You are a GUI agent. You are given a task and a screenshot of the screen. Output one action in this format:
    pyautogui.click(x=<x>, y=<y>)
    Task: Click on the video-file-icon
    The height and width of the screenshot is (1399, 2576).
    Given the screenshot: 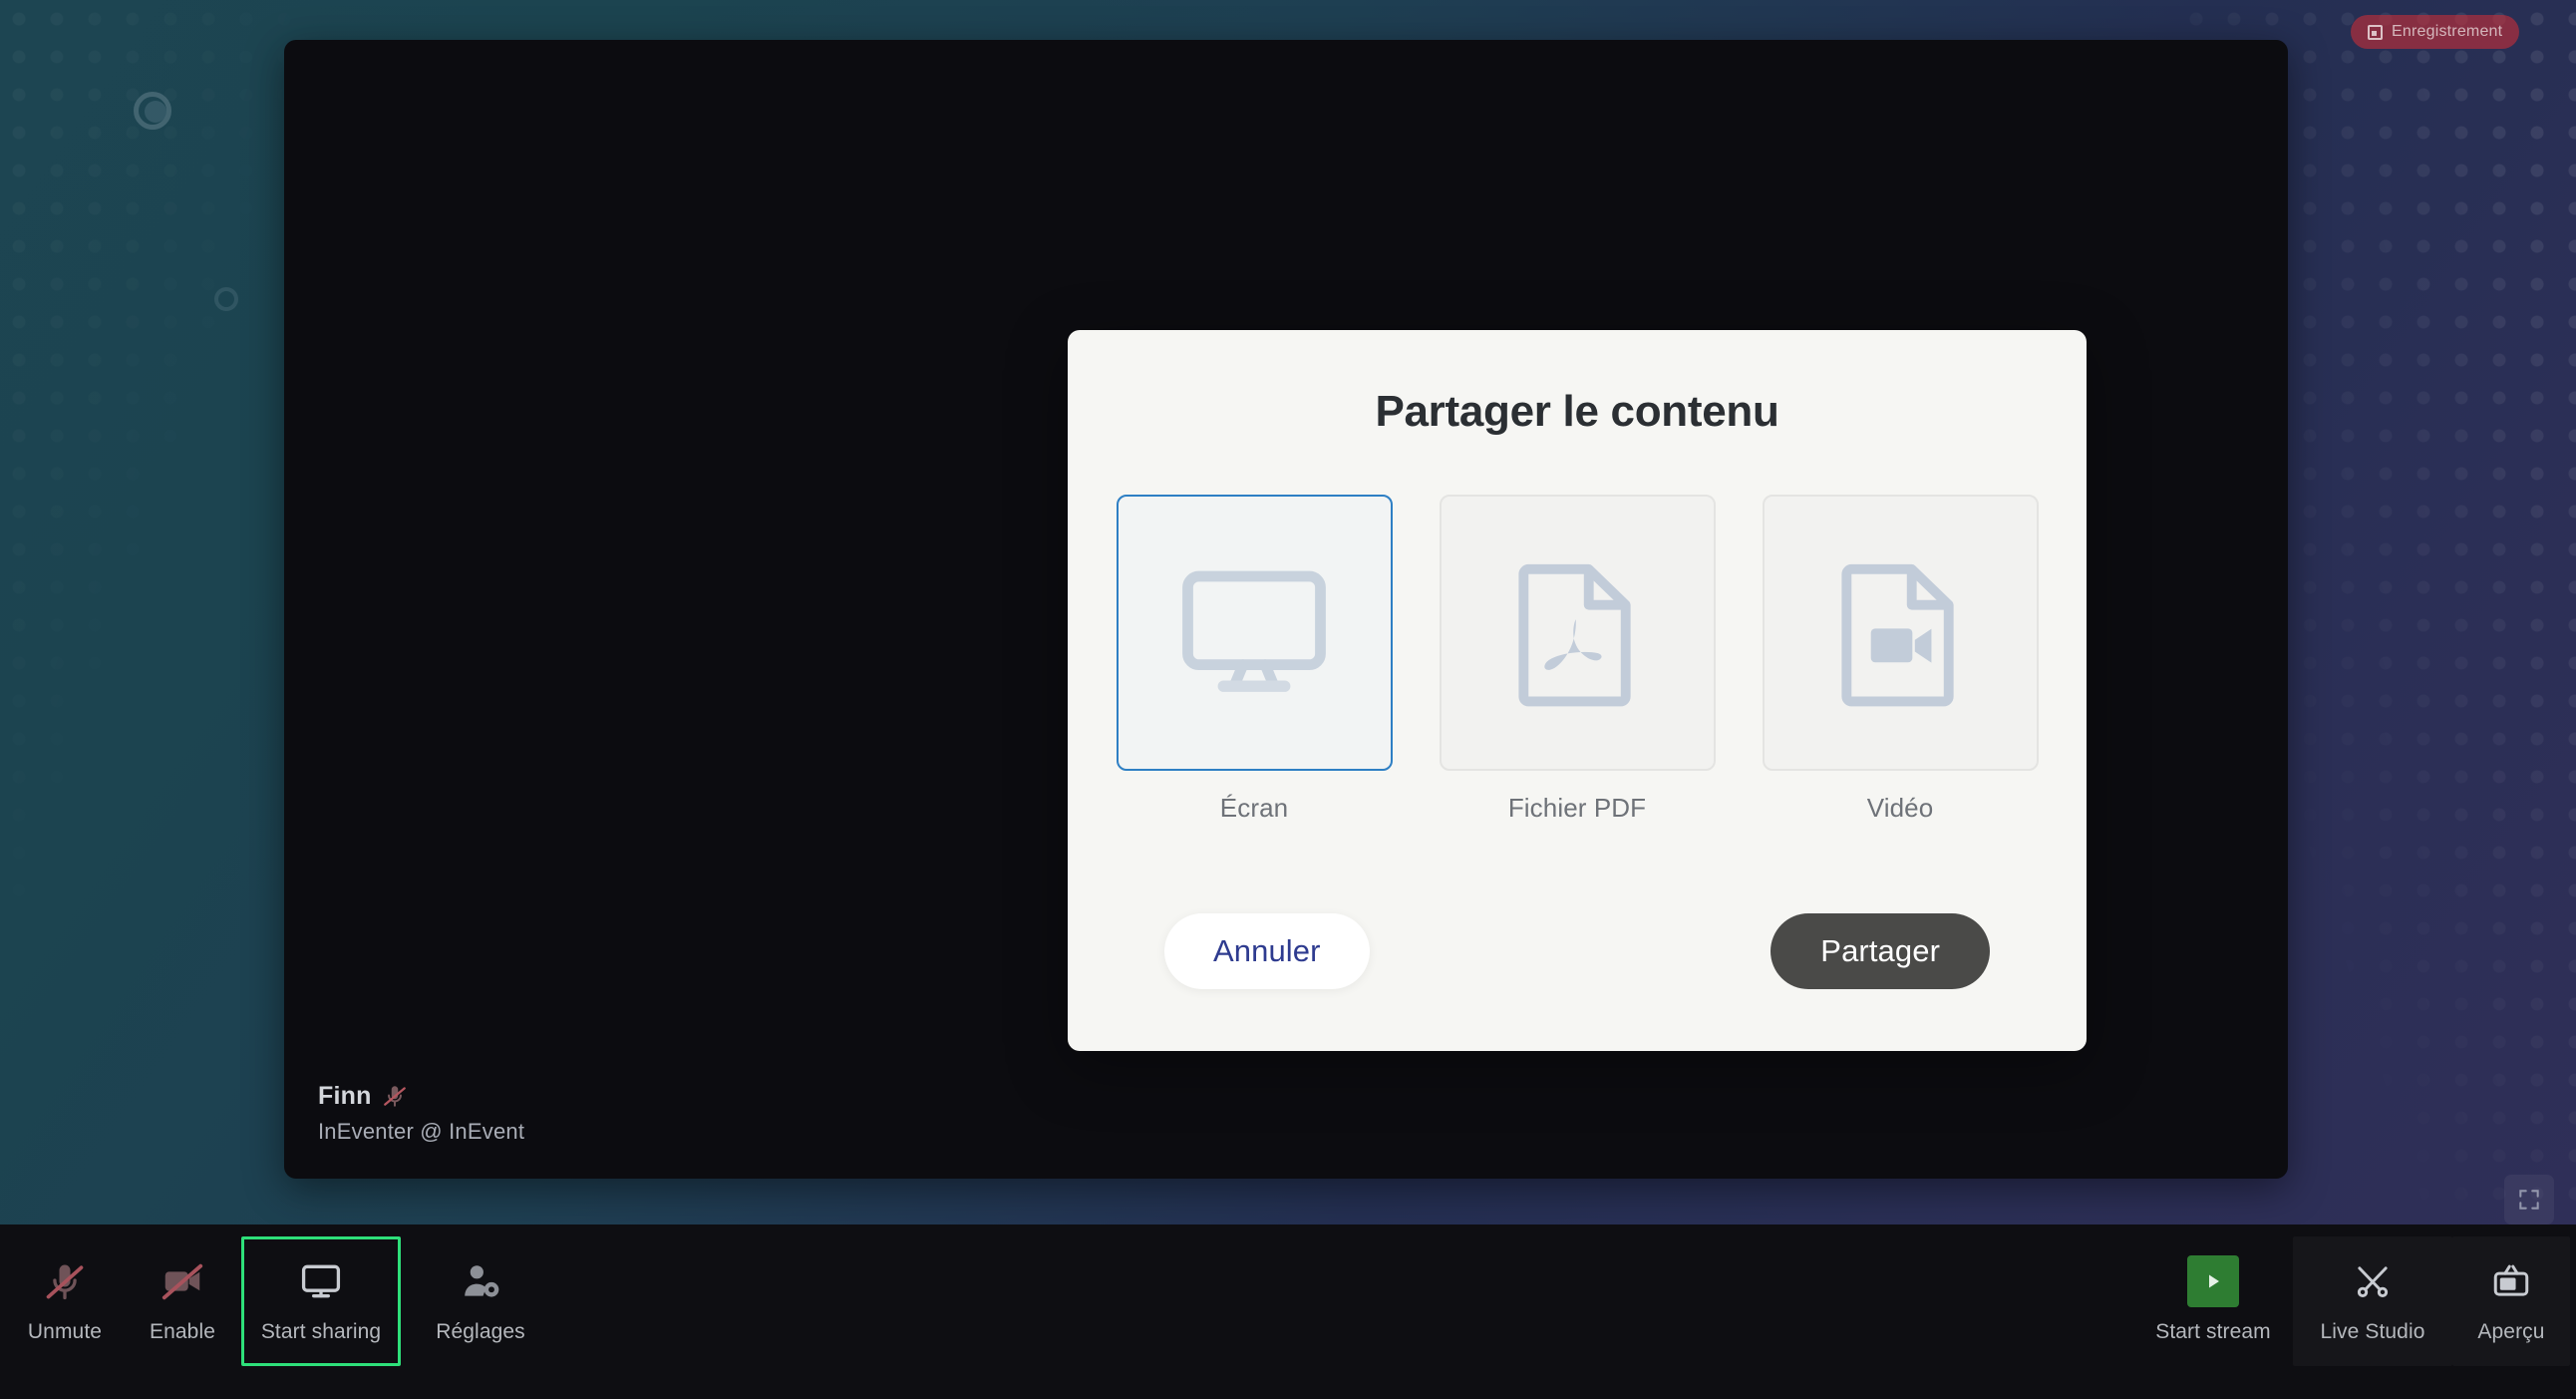 What is the action you would take?
    pyautogui.click(x=1900, y=633)
    